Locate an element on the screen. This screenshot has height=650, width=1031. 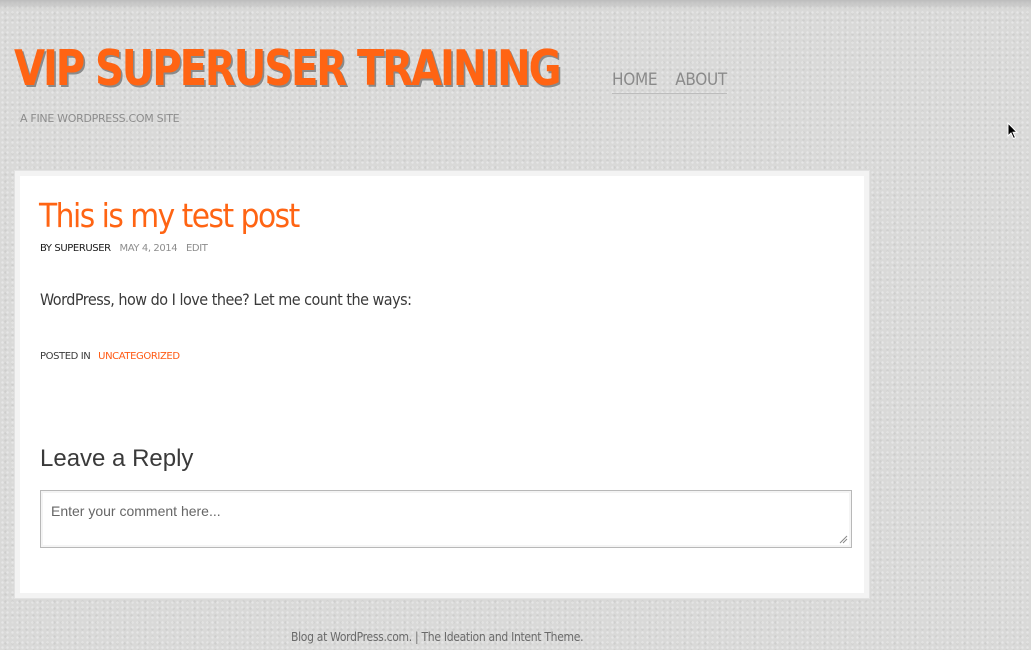
comment-input is located at coordinates (446, 519).